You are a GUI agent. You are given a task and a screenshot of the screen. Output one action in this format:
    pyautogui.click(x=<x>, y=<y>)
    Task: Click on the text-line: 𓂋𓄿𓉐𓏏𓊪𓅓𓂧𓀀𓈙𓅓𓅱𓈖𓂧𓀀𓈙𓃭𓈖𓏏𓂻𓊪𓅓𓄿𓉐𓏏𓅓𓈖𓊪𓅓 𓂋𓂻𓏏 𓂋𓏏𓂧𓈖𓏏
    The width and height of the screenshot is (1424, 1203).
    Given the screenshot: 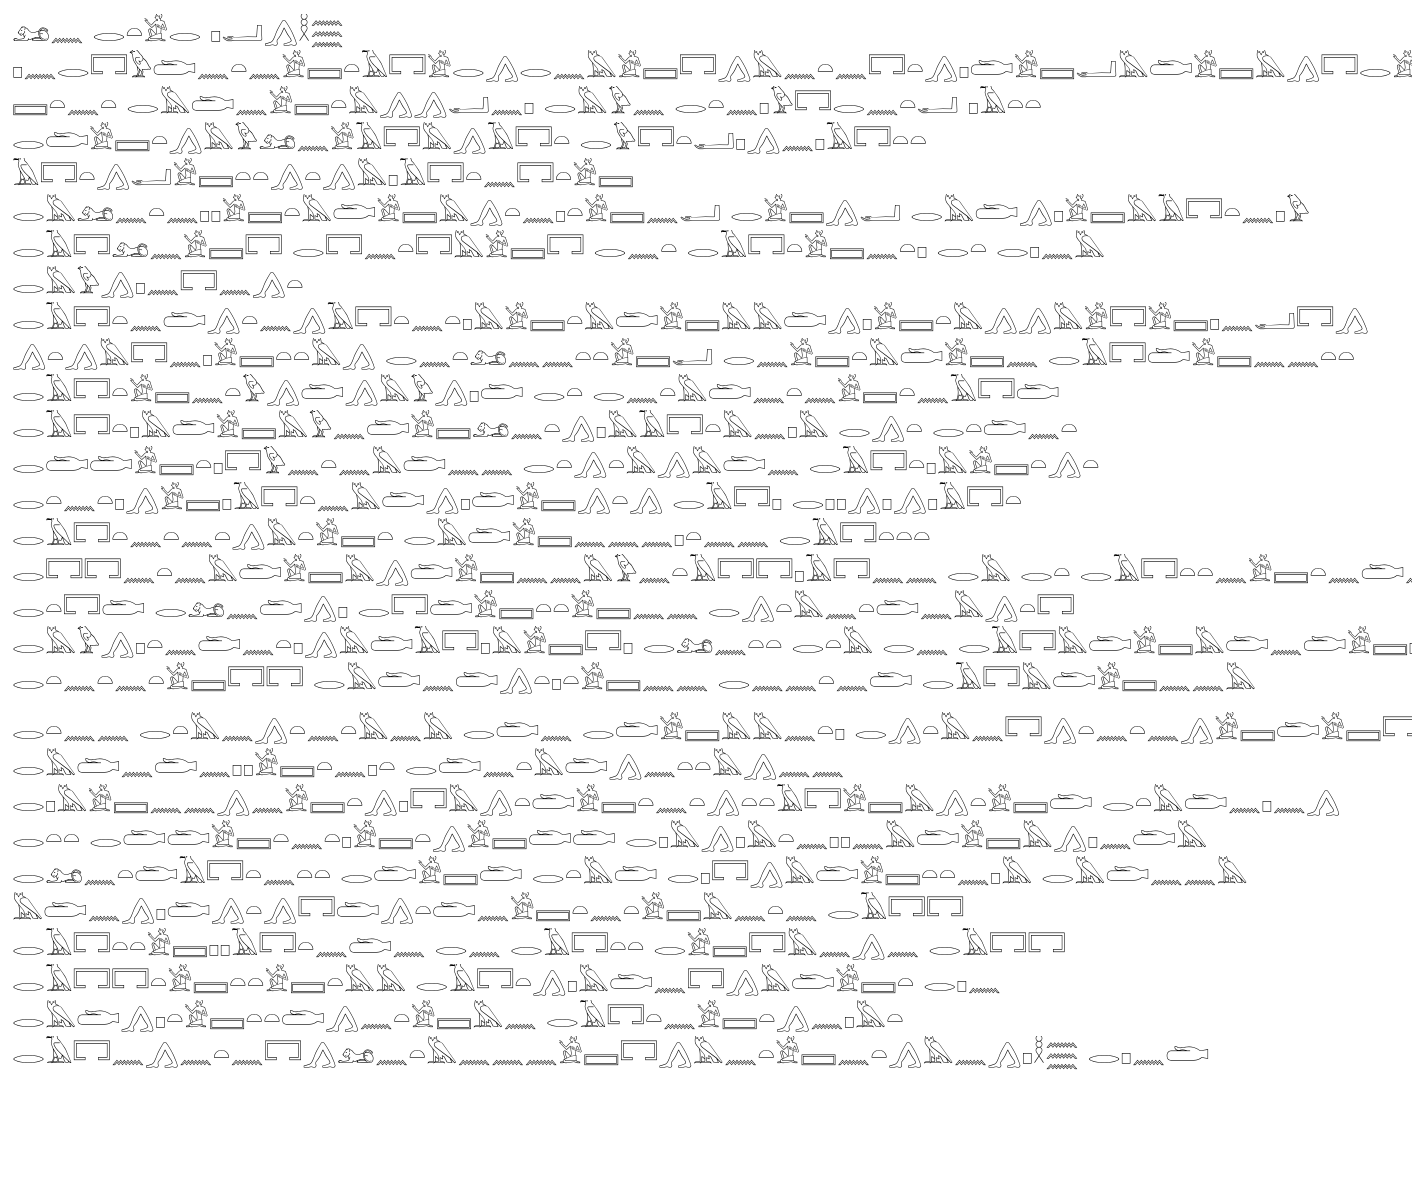 What is the action you would take?
    pyautogui.click(x=545, y=427)
    